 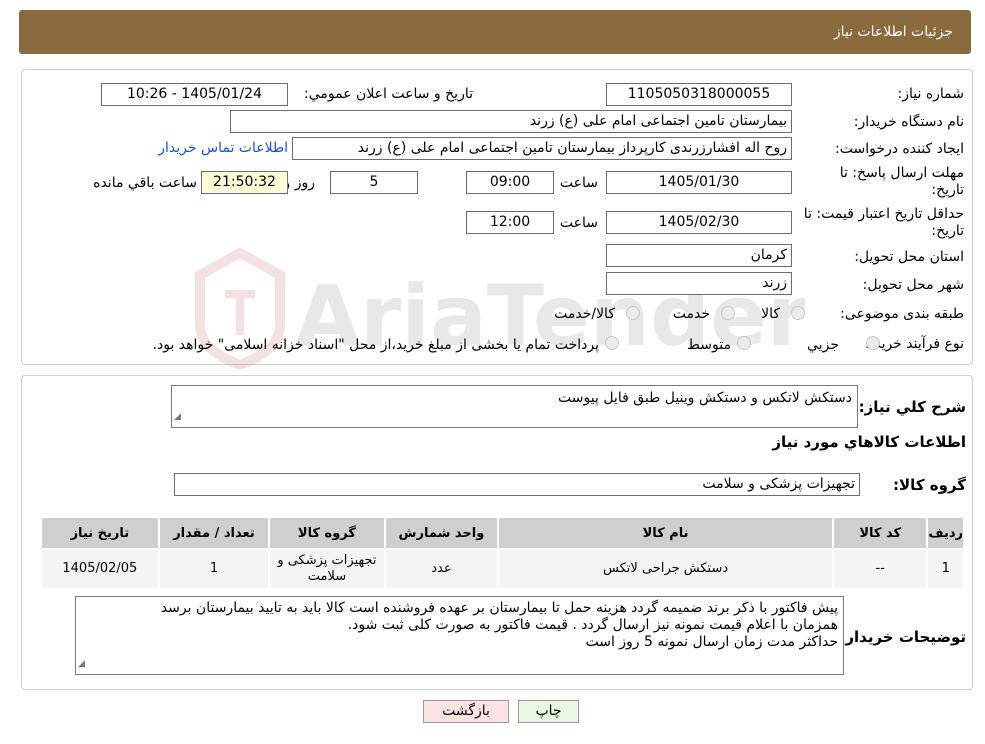 What do you see at coordinates (441, 533) in the screenshot?
I see `col-unit: واحد شمارش` at bounding box center [441, 533].